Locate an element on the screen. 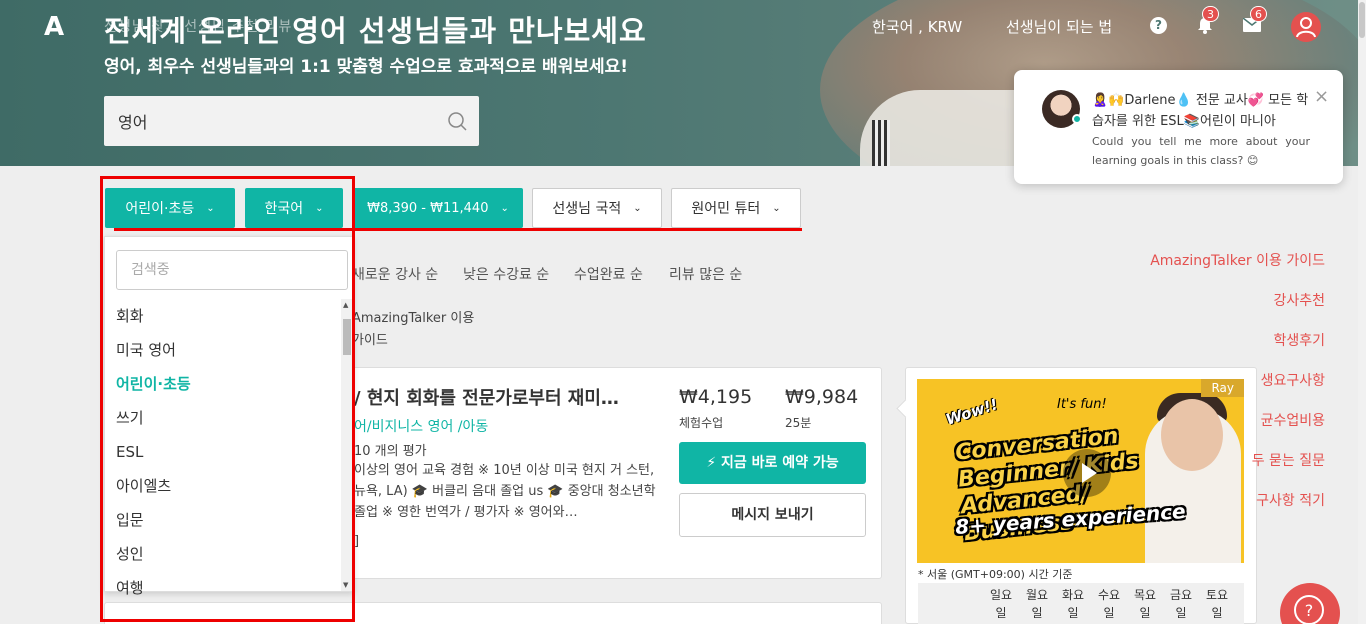 This screenshot has height=624, width=1366. book-now-button: ⚡ 지금 바로 예약 가능 is located at coordinates (772, 463).